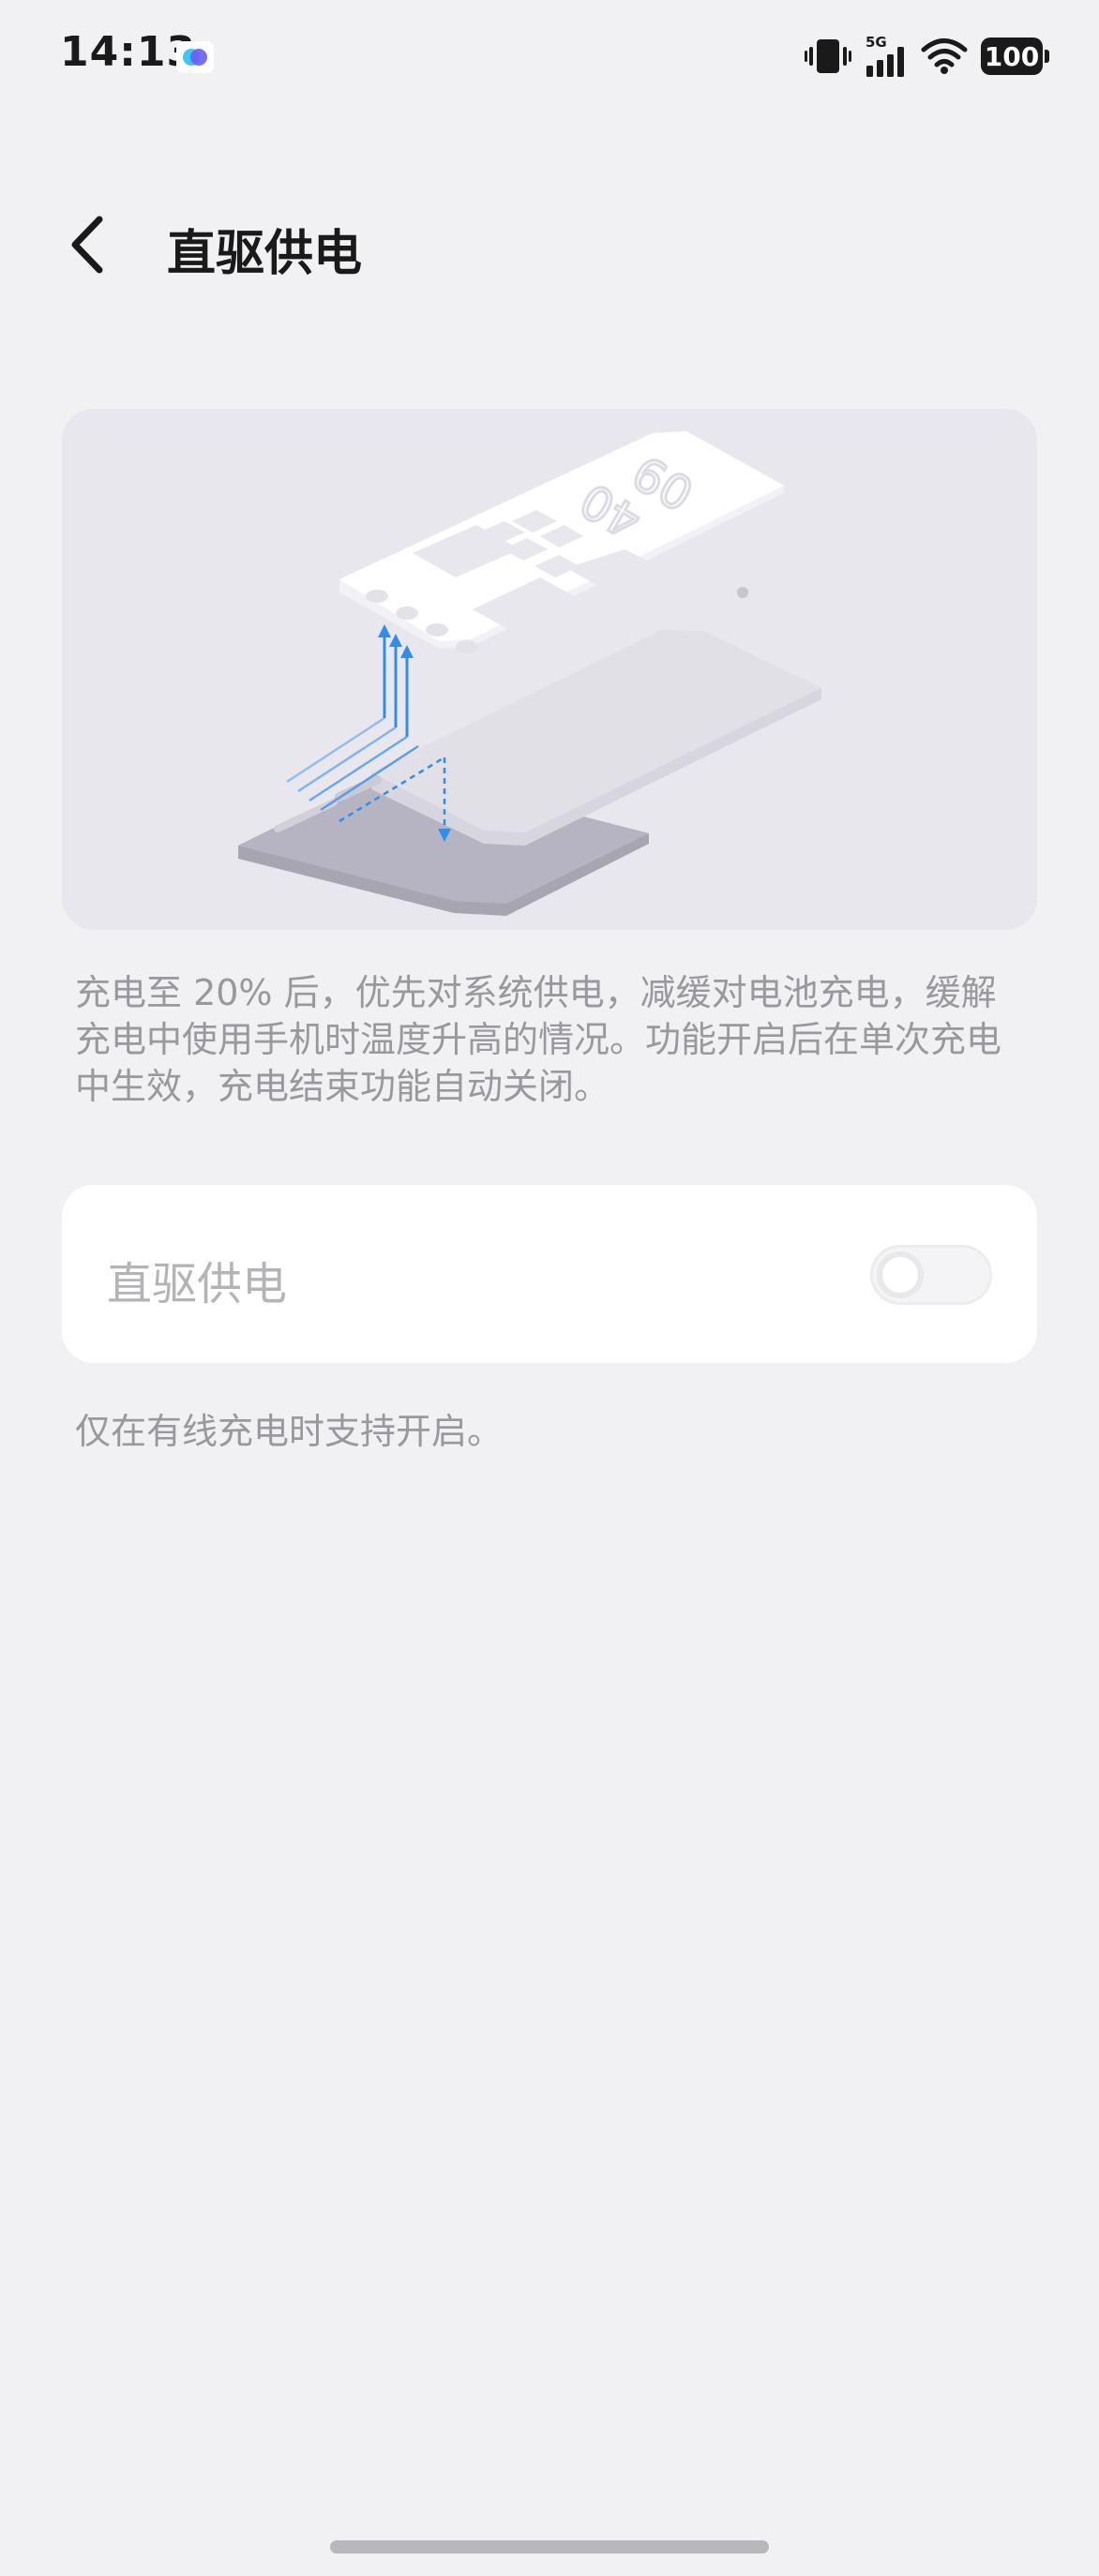 The height and width of the screenshot is (2576, 1099). What do you see at coordinates (876, 43) in the screenshot?
I see `network-type: 5G` at bounding box center [876, 43].